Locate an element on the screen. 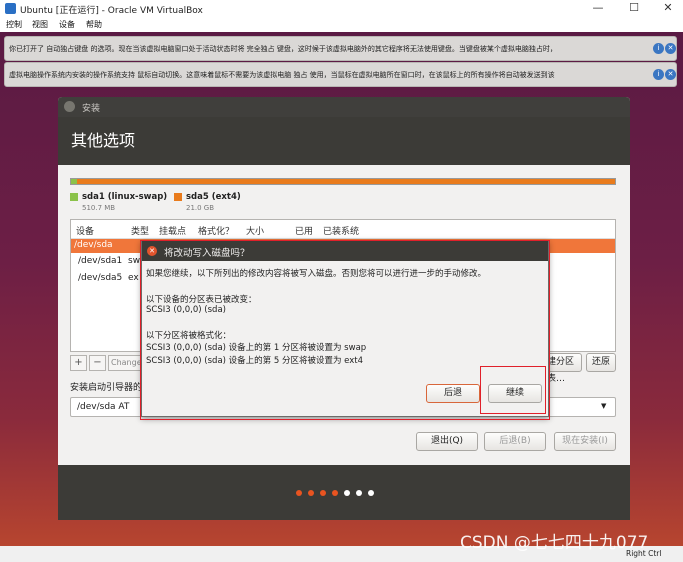  column-header: 类型 is located at coordinates (140, 232).